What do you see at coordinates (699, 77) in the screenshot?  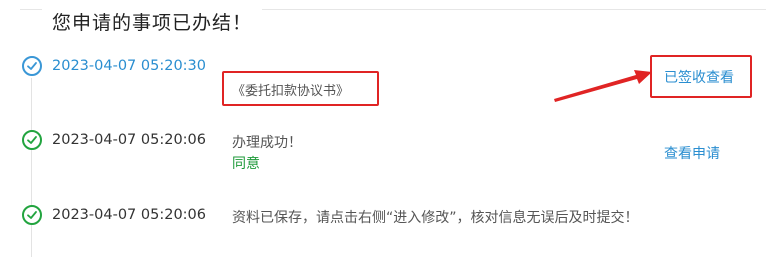 I see `signed-view-link: 已签收查看` at bounding box center [699, 77].